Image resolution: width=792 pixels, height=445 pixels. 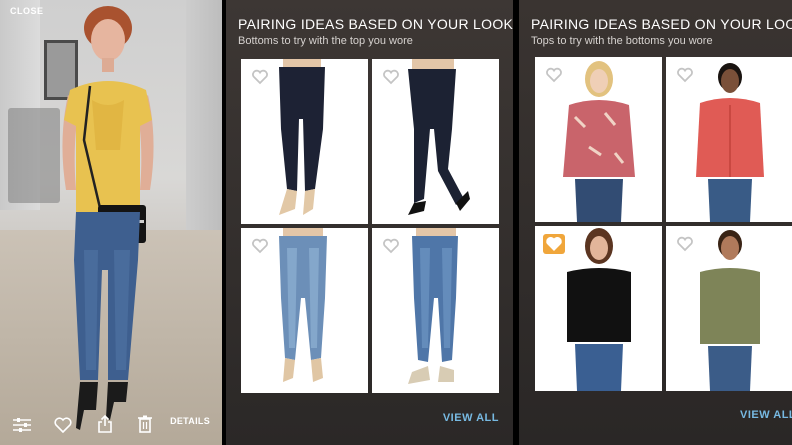 What do you see at coordinates (766, 415) in the screenshot?
I see `tops-view-all-link: VIEW ALL` at bounding box center [766, 415].